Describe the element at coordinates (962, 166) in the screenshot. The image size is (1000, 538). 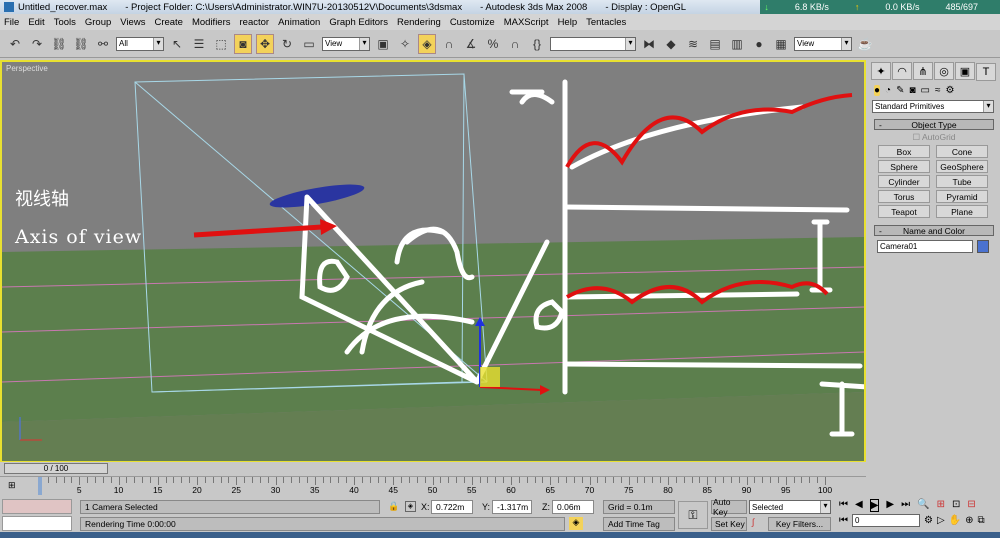
I see `geosphere-button: GeoSphere` at that location.